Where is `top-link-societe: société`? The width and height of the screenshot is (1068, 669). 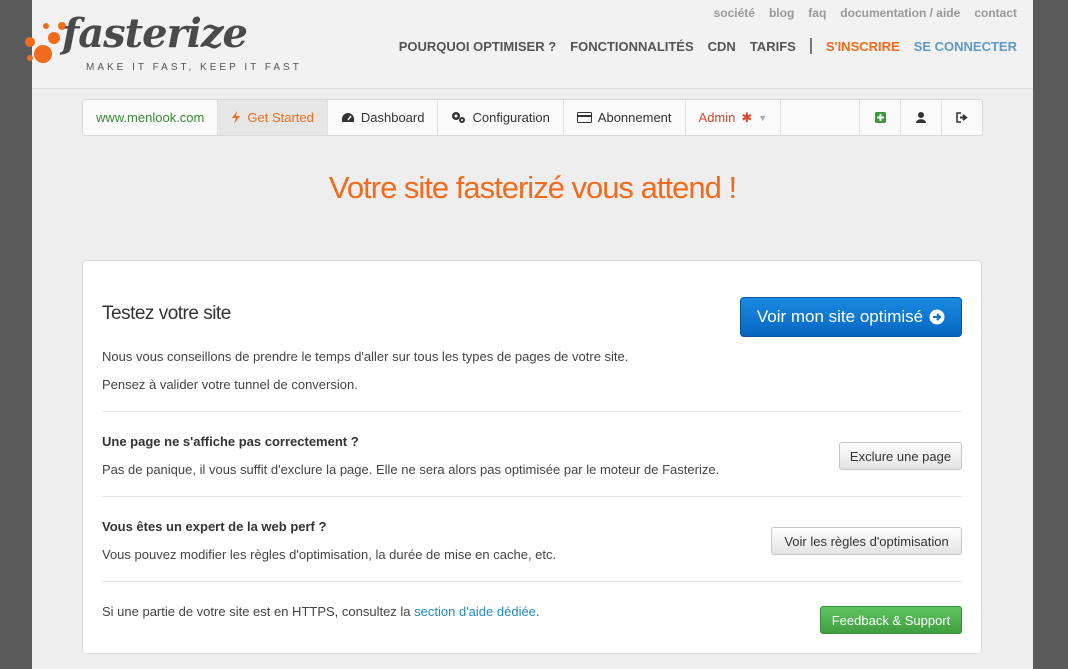
top-link-societe: société is located at coordinates (734, 13).